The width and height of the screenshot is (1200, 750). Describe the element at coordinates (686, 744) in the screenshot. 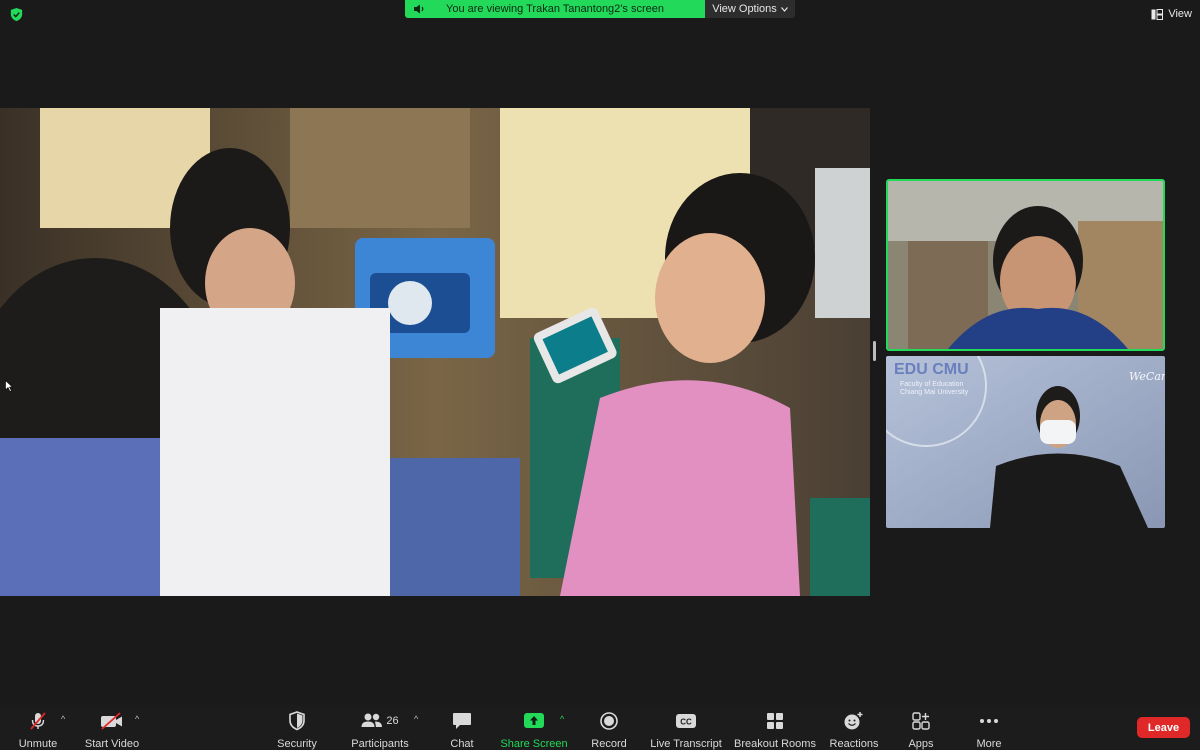

I see `live-transcript-label: Live Transcript` at that location.